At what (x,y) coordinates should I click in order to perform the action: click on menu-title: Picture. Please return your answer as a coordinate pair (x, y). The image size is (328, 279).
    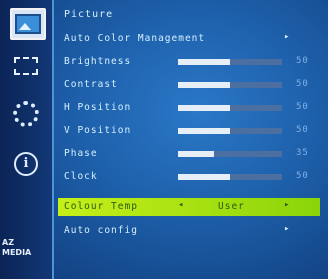
    Looking at the image, I should click on (89, 14).